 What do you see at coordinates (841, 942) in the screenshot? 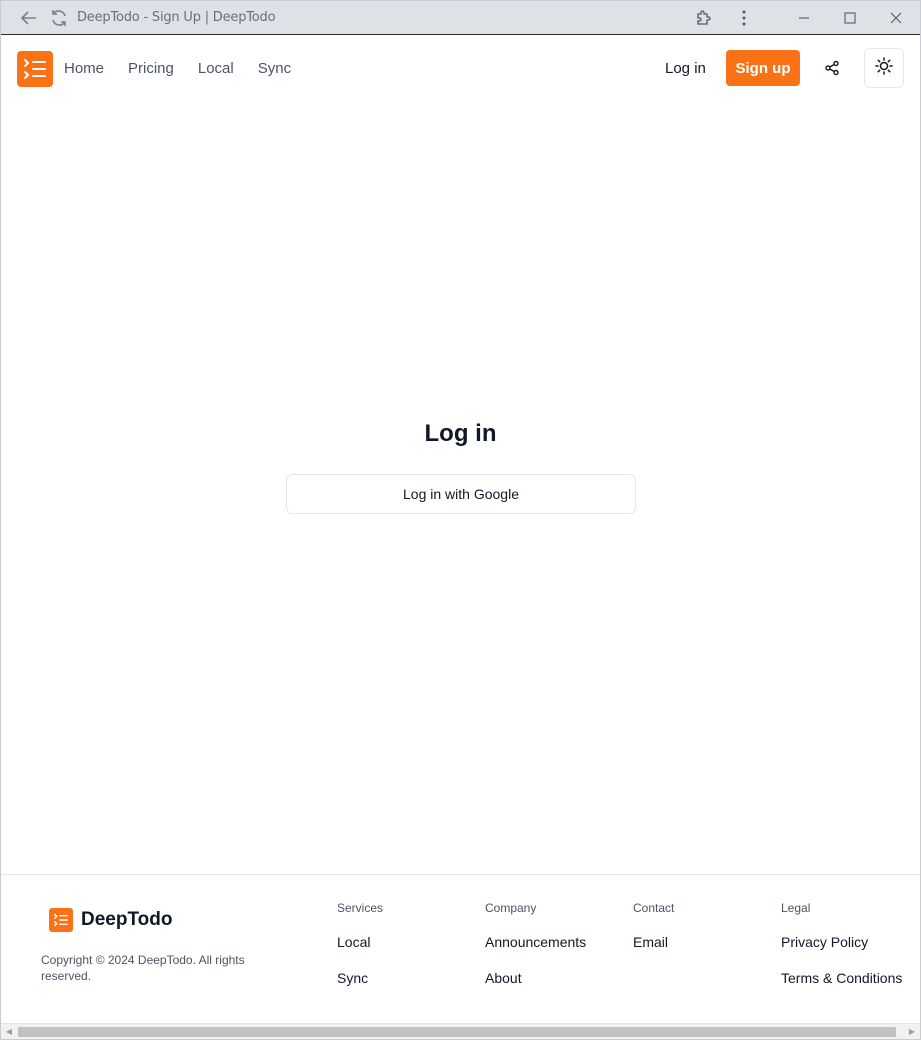
I see `footer-link-privacy: Privacy Policy` at bounding box center [841, 942].